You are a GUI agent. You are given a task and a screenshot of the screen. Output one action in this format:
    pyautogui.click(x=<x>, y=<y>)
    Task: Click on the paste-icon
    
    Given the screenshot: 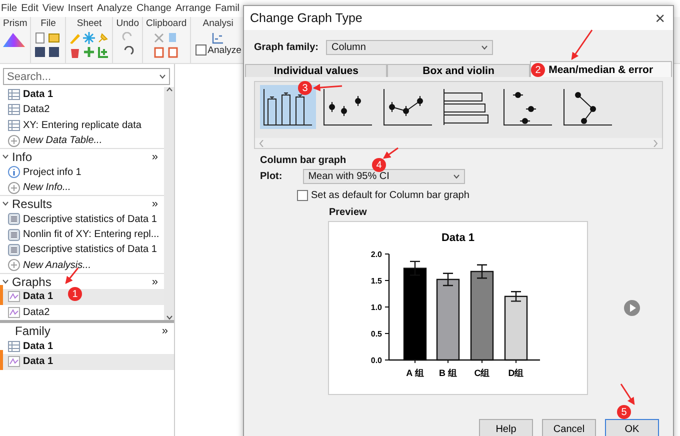 What is the action you would take?
    pyautogui.click(x=159, y=52)
    